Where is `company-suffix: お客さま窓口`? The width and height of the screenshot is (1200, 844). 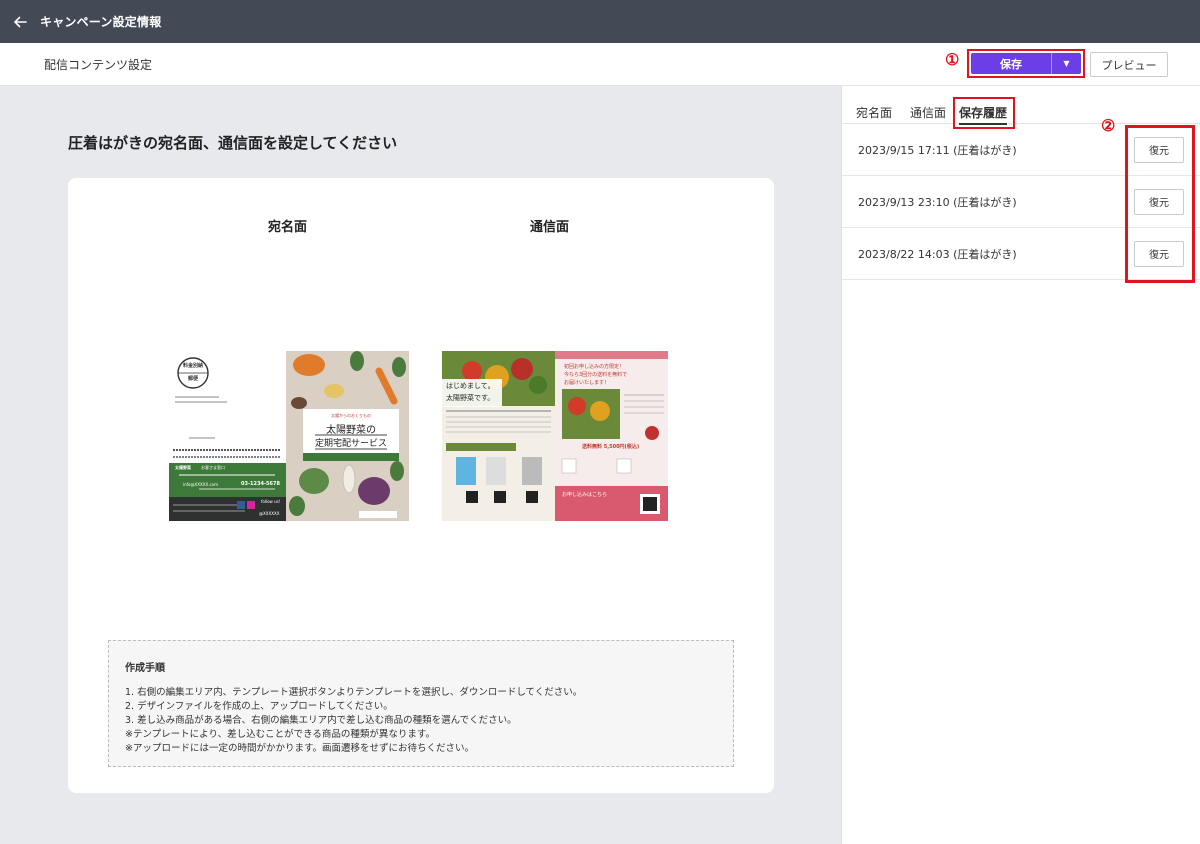
company-suffix: お客さま窓口 is located at coordinates (213, 467).